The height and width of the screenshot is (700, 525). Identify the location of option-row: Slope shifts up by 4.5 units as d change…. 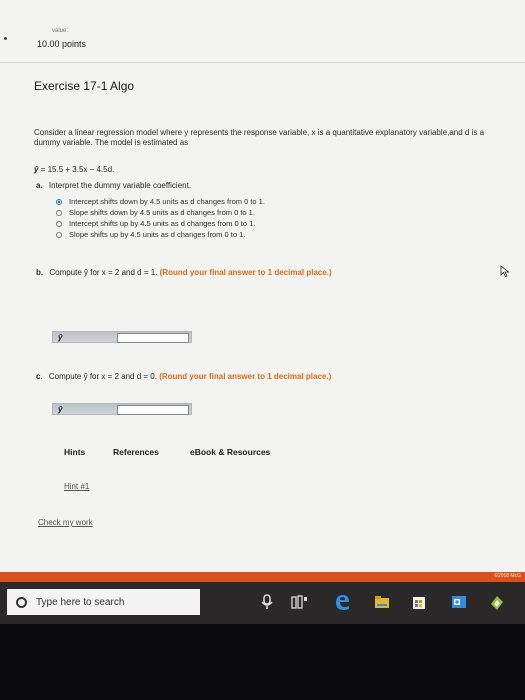
(160, 234).